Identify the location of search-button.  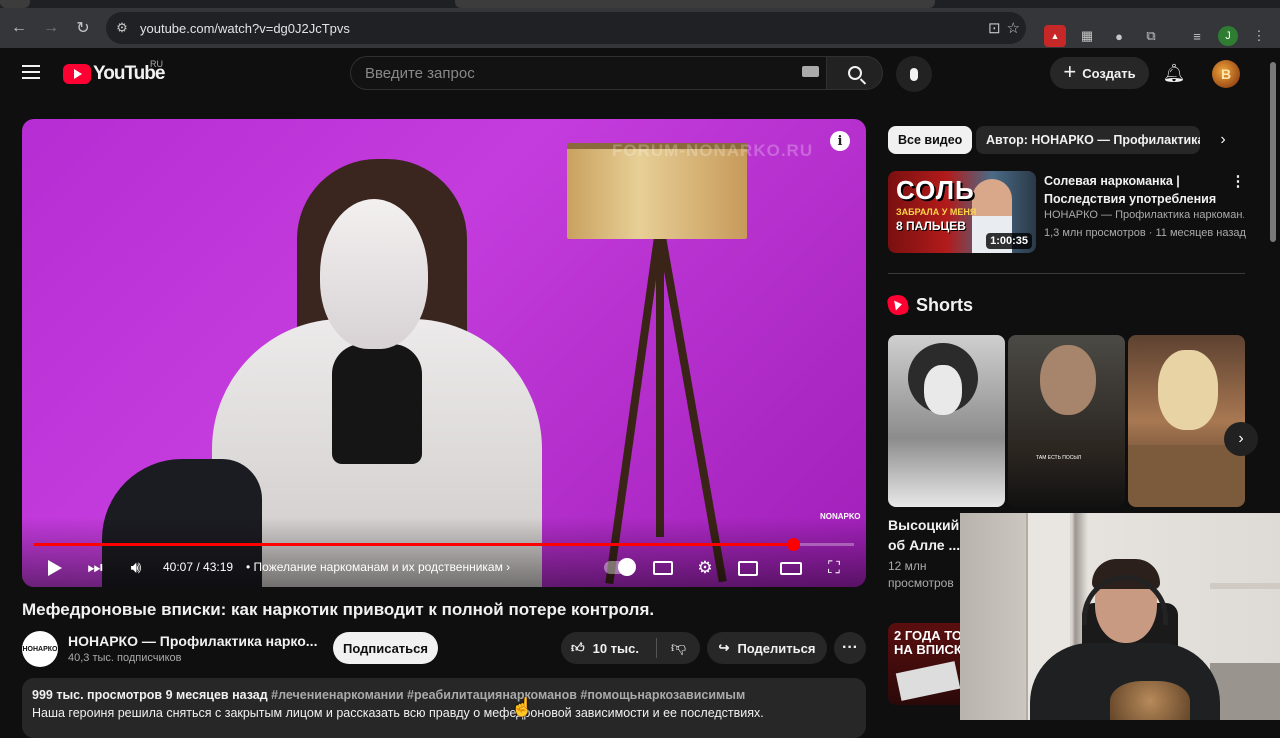
(854, 73).